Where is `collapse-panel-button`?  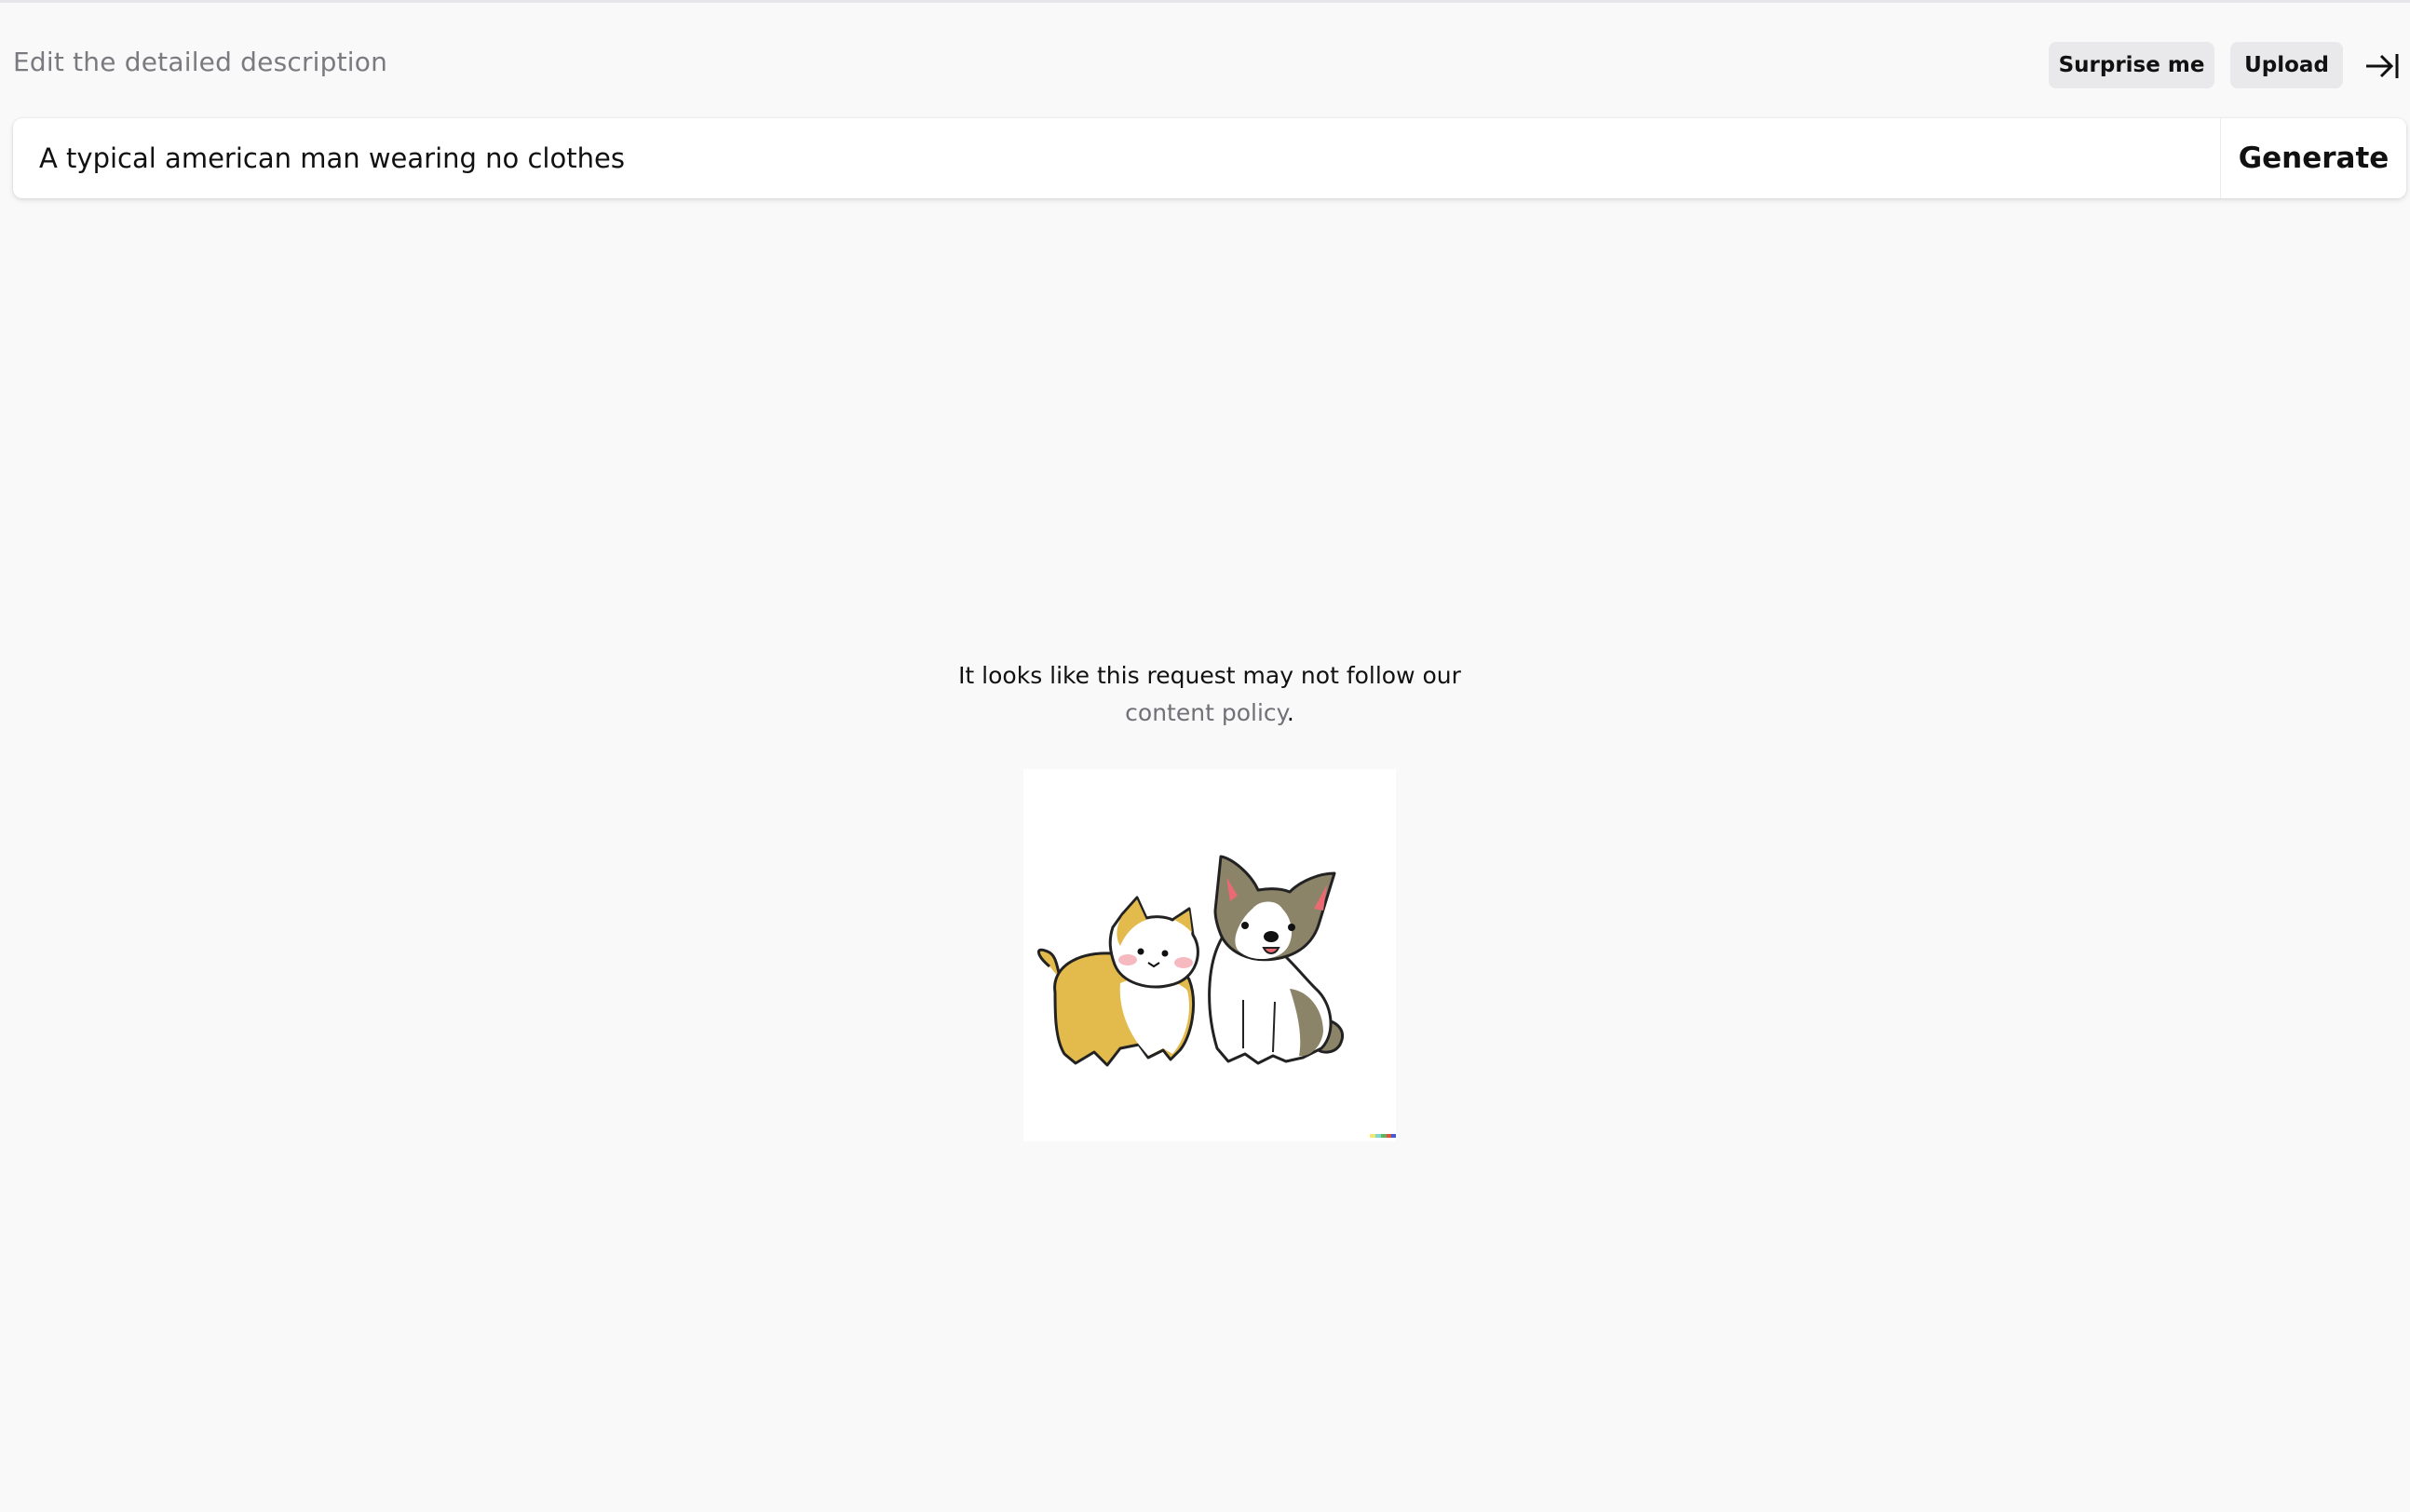 collapse-panel-button is located at coordinates (2382, 66).